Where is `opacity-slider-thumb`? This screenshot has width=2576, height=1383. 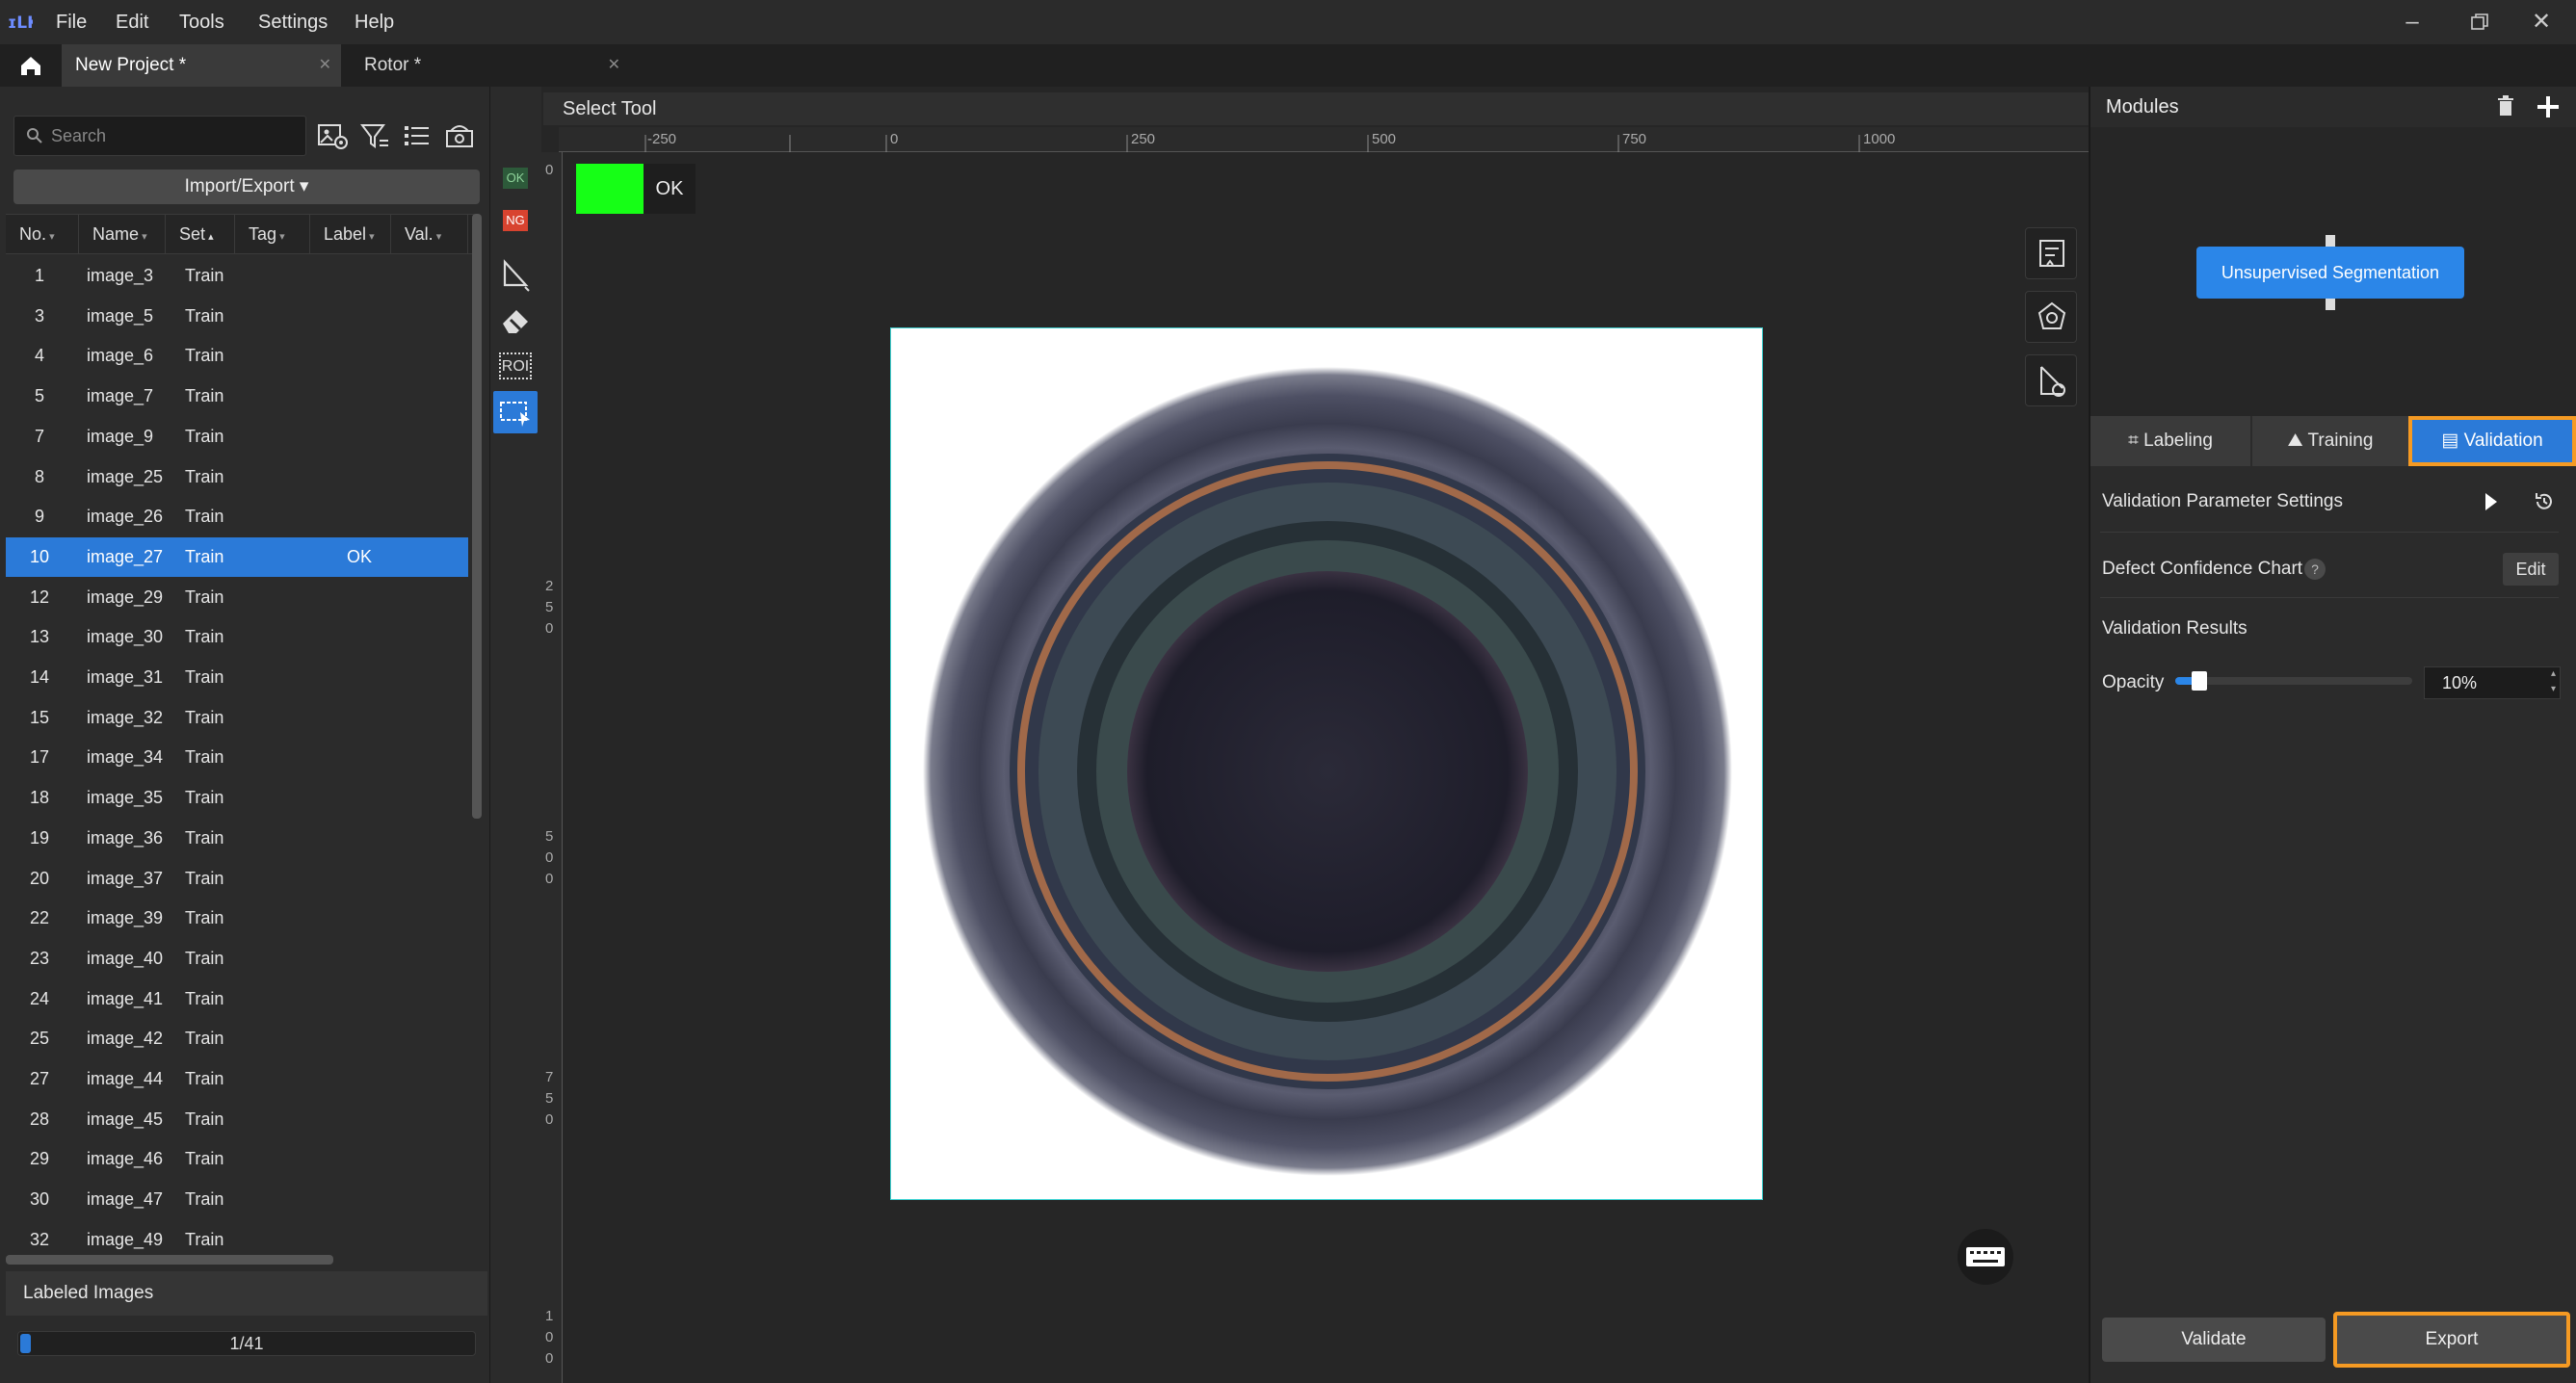 opacity-slider-thumb is located at coordinates (2199, 681).